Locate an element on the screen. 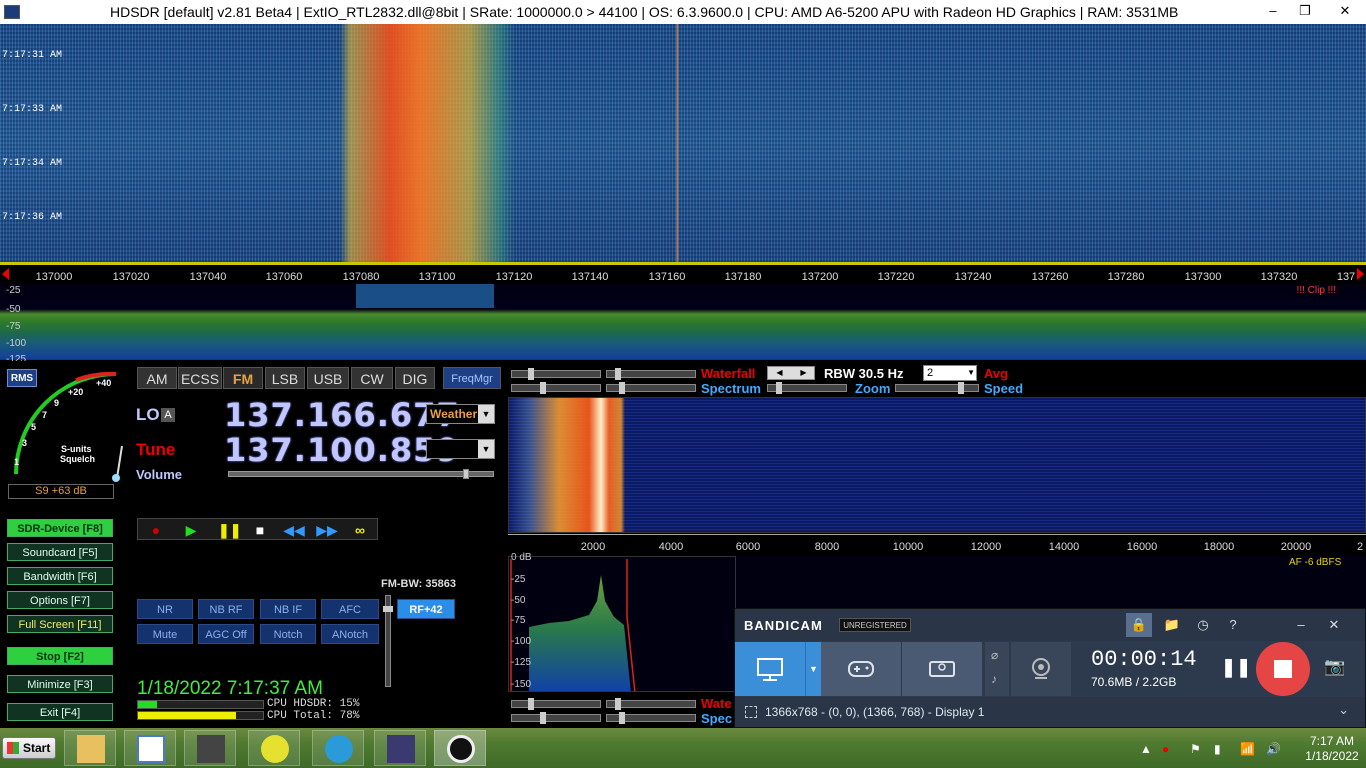  start-button: Start is located at coordinates (29, 748).